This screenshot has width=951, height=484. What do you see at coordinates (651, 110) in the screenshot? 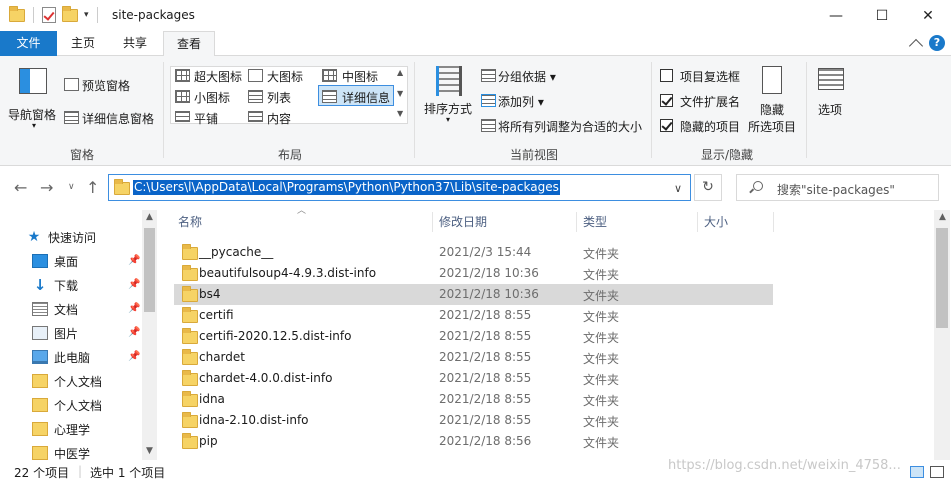
I see `group-divider` at bounding box center [651, 110].